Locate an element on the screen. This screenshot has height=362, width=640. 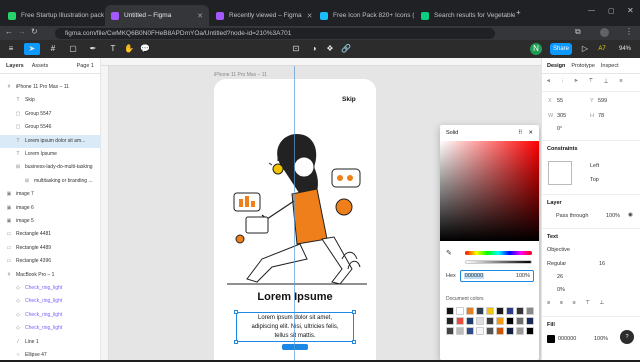
pen-tool-icon: ✒ is located at coordinates (93, 49).